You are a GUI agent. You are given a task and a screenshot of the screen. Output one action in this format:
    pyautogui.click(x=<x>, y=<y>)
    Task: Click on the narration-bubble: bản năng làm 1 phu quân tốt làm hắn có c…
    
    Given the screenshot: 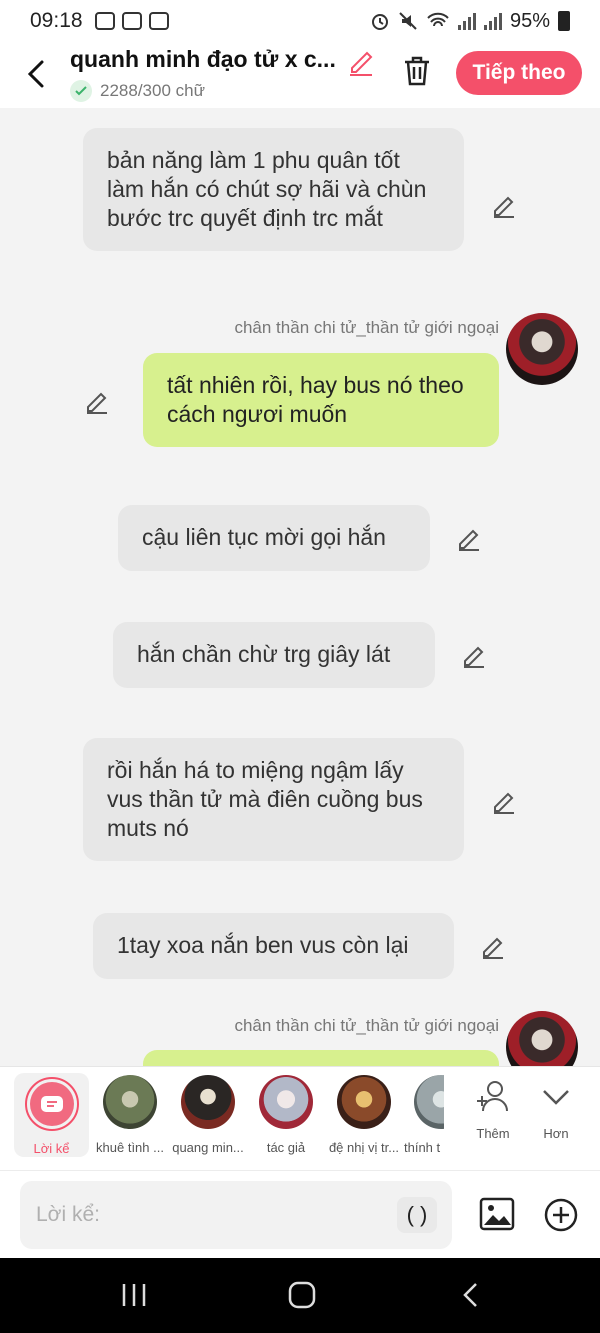 What is the action you would take?
    pyautogui.click(x=273, y=189)
    